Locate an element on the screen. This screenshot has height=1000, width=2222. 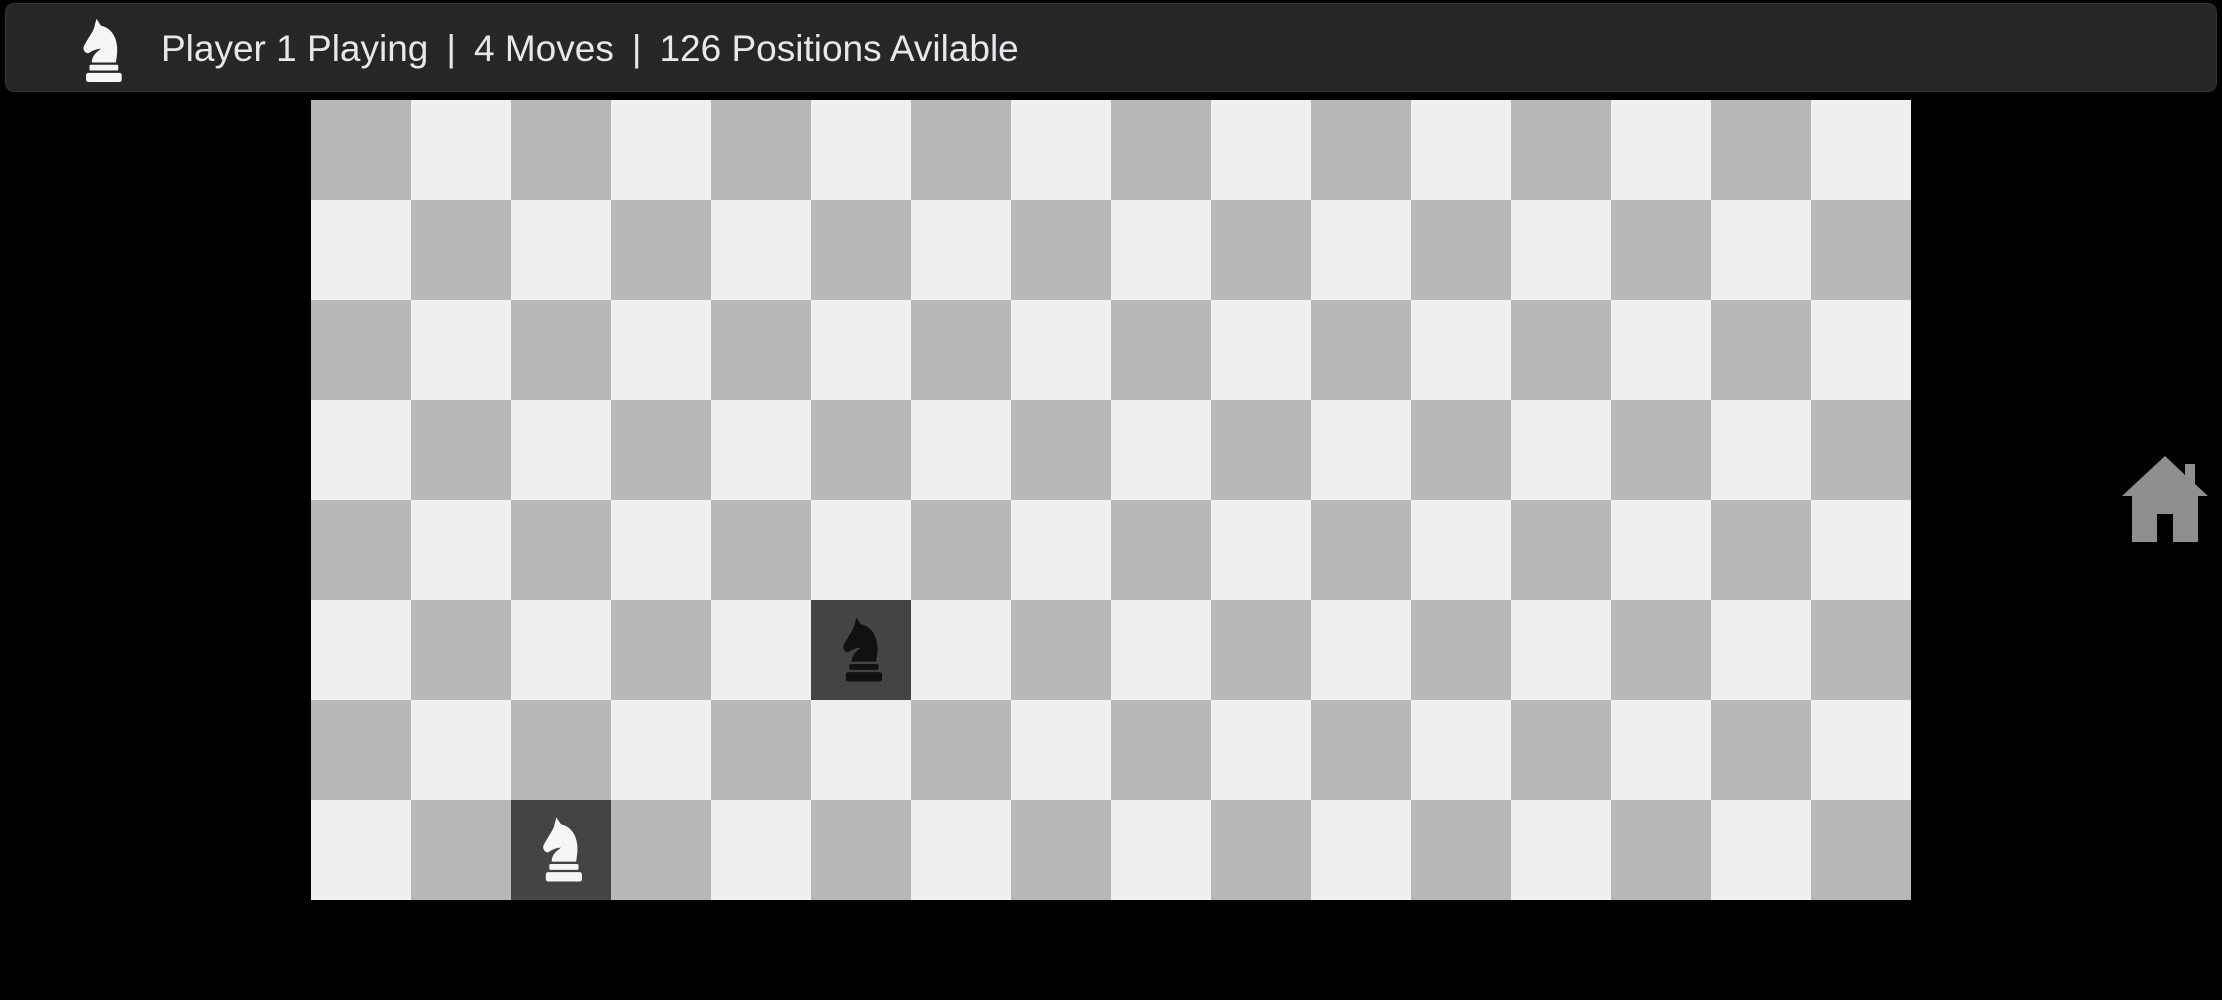
home-button is located at coordinates (2165, 498).